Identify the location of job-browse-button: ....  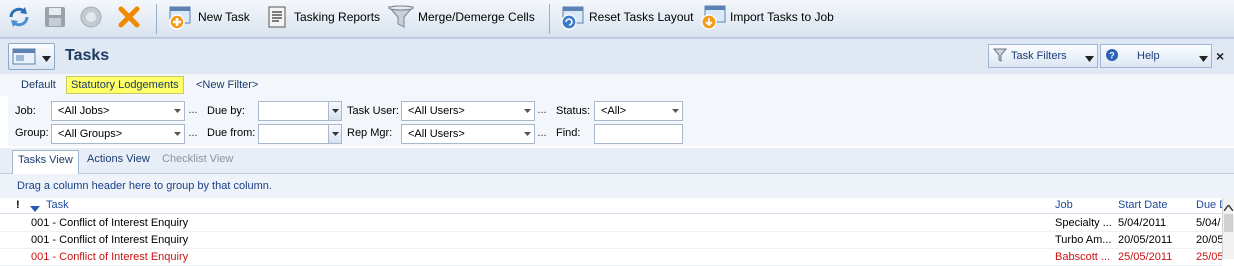
(193, 111).